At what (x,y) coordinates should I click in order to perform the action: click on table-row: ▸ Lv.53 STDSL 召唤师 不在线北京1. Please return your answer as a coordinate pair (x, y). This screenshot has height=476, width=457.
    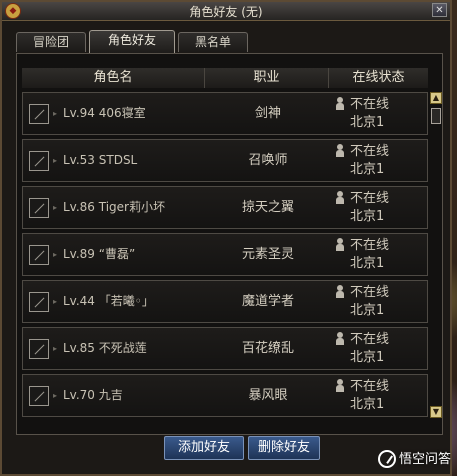
    Looking at the image, I should click on (225, 160).